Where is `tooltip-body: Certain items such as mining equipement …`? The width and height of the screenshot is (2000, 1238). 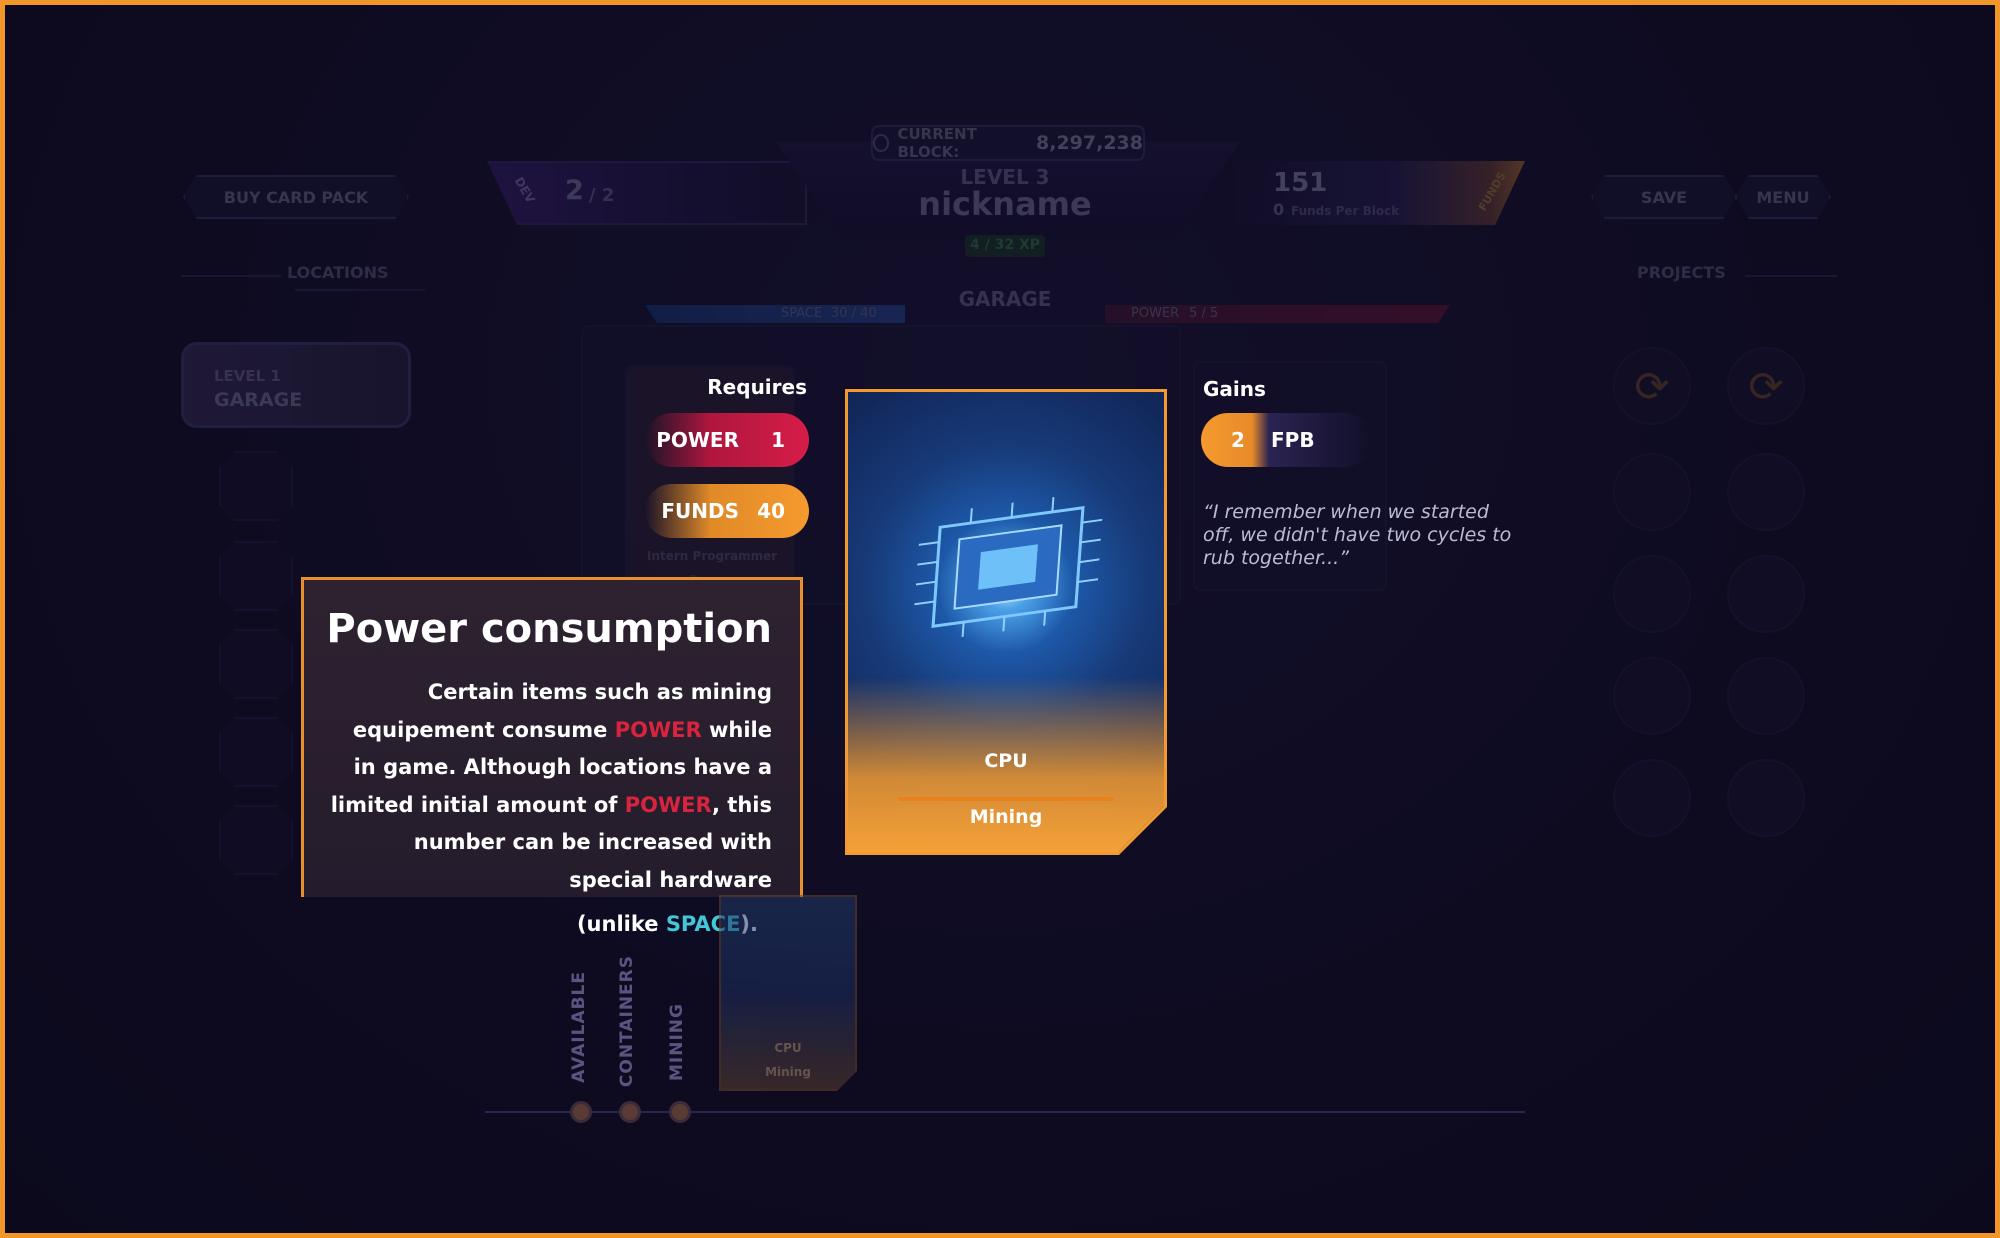 tooltip-body: Certain items such as mining equipement … is located at coordinates (548, 808).